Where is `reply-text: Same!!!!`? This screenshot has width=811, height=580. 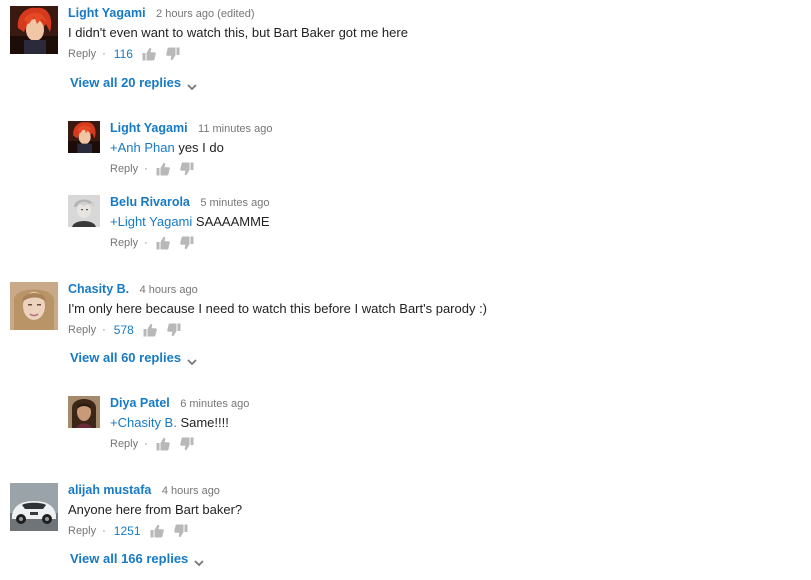
reply-text: Same!!!! is located at coordinates (202, 422).